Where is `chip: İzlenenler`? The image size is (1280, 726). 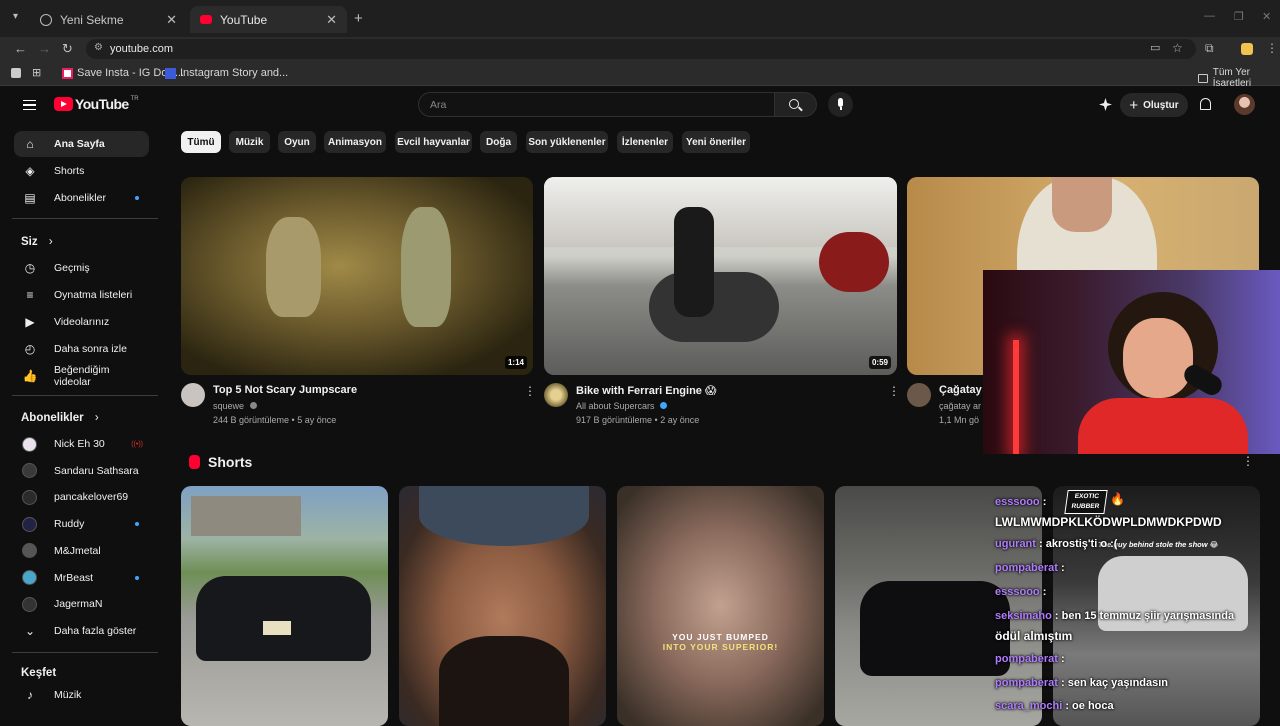
chip: İzlenenler is located at coordinates (645, 142).